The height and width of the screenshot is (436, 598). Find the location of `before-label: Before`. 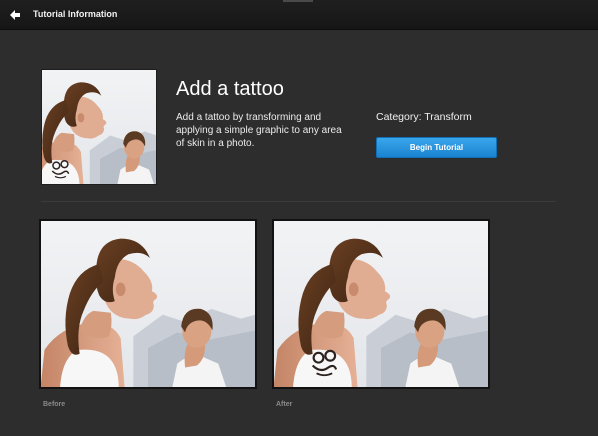

before-label: Before is located at coordinates (54, 404).